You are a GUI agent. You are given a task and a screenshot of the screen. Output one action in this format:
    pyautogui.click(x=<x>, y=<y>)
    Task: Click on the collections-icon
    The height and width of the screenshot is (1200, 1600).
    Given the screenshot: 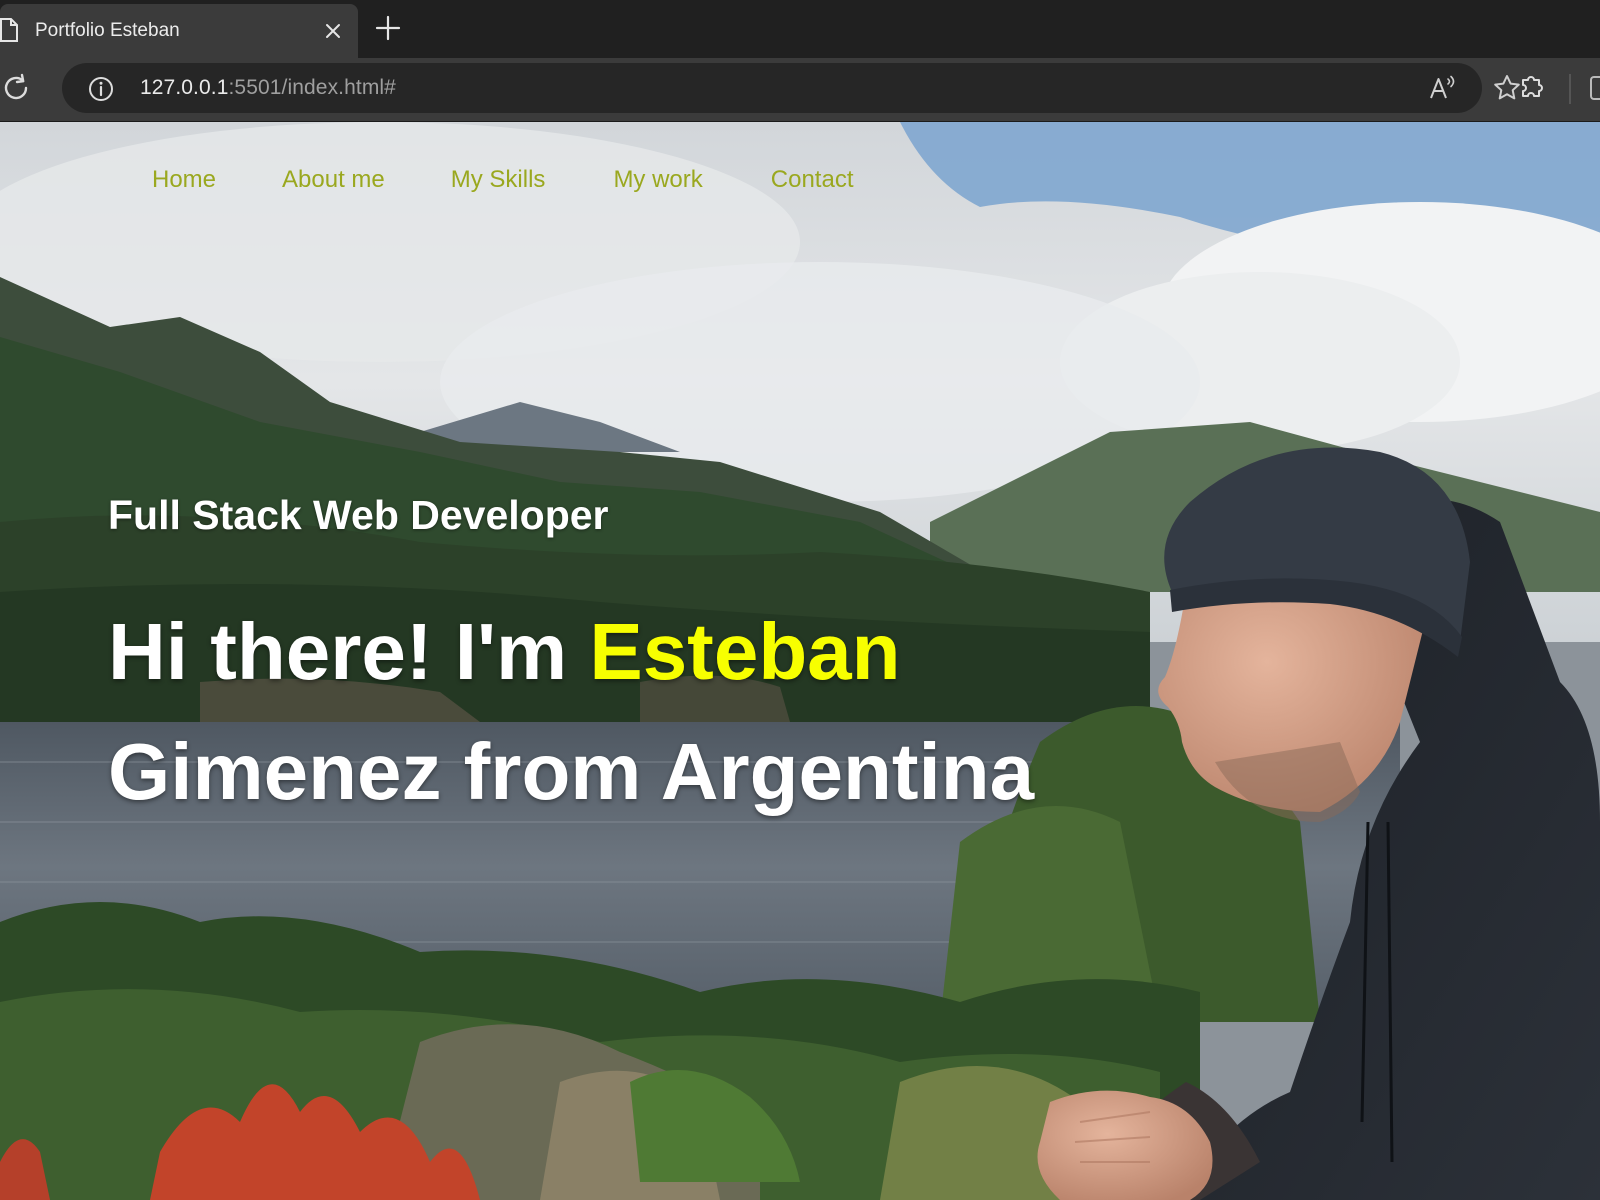 What is the action you would take?
    pyautogui.click(x=1595, y=88)
    